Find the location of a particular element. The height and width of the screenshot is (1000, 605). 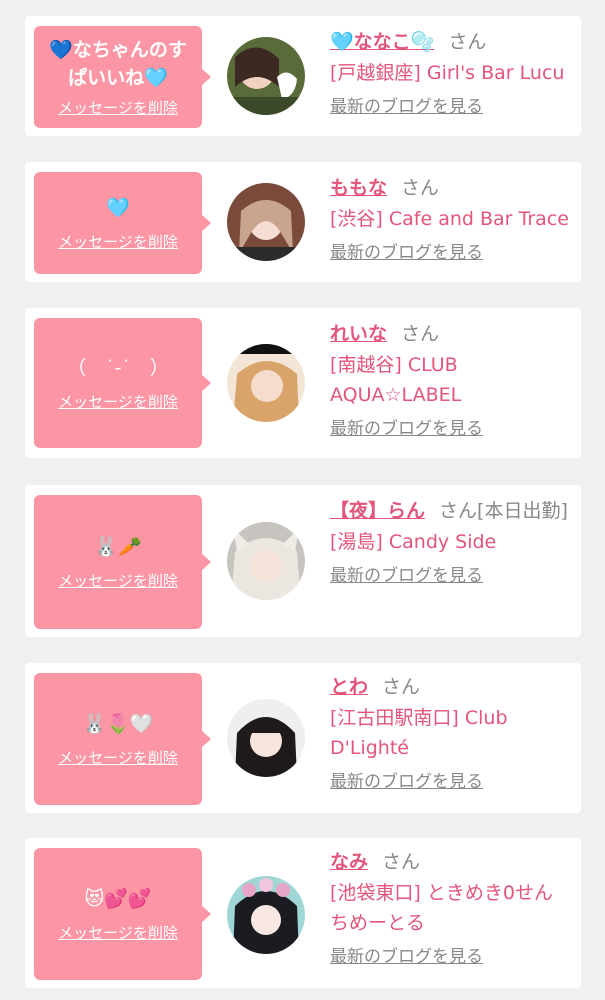

host-name-link: れいな is located at coordinates (358, 334).